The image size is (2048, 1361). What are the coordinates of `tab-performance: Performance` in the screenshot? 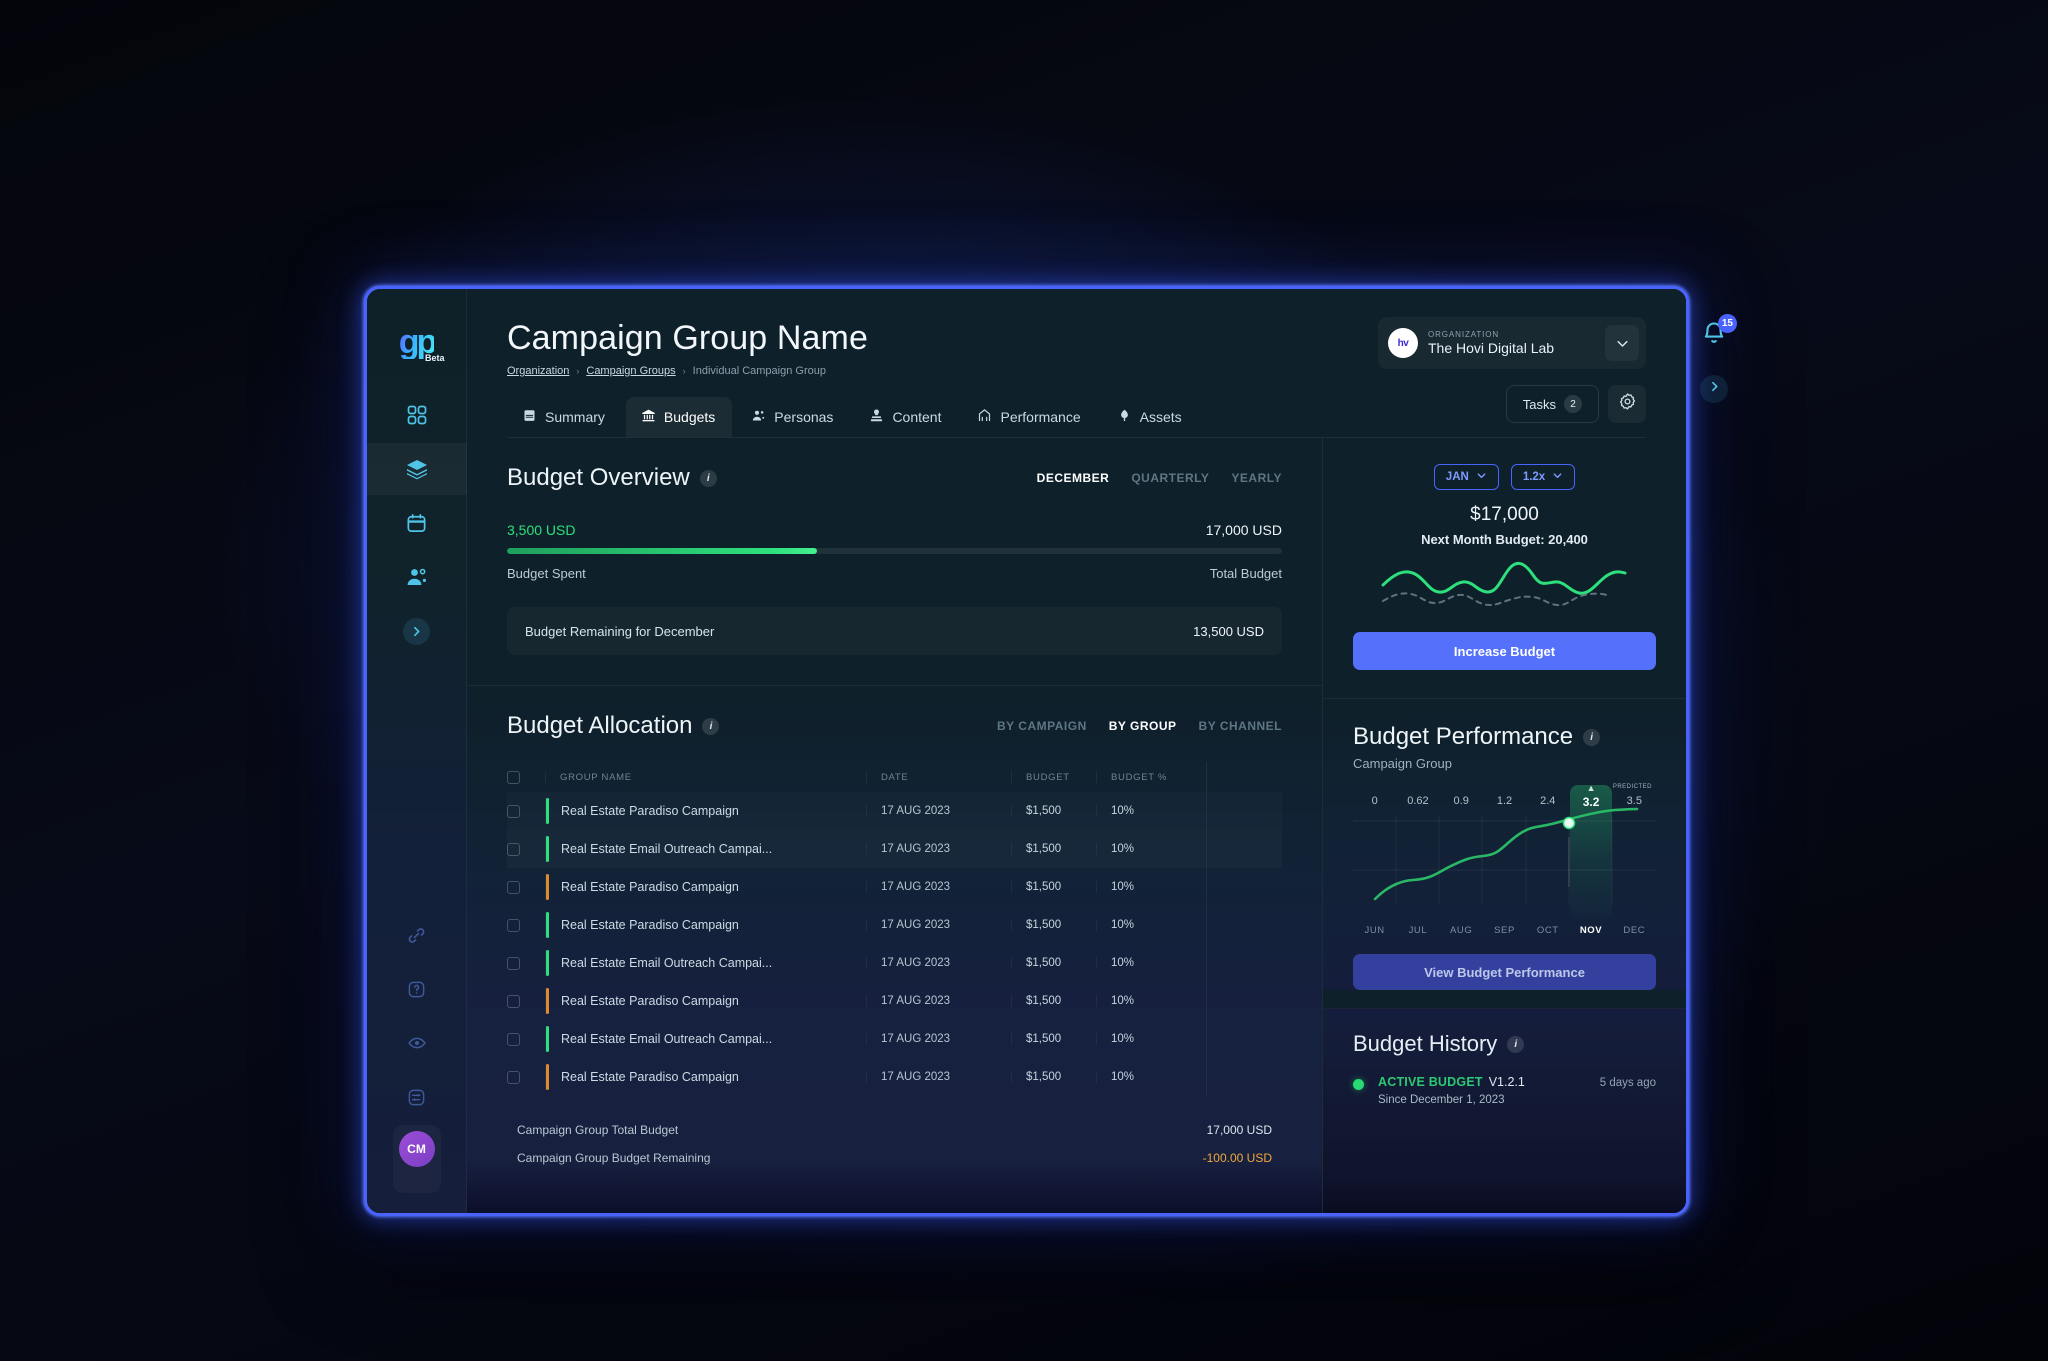 It's located at (1029, 417).